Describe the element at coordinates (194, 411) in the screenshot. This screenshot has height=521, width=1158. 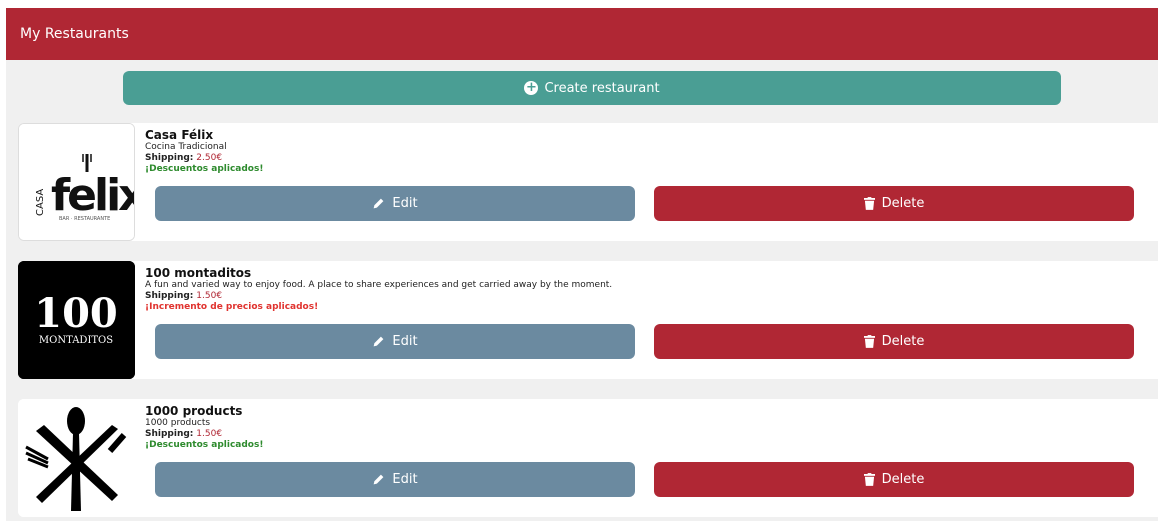
I see `restaurant-name: 1000 products` at that location.